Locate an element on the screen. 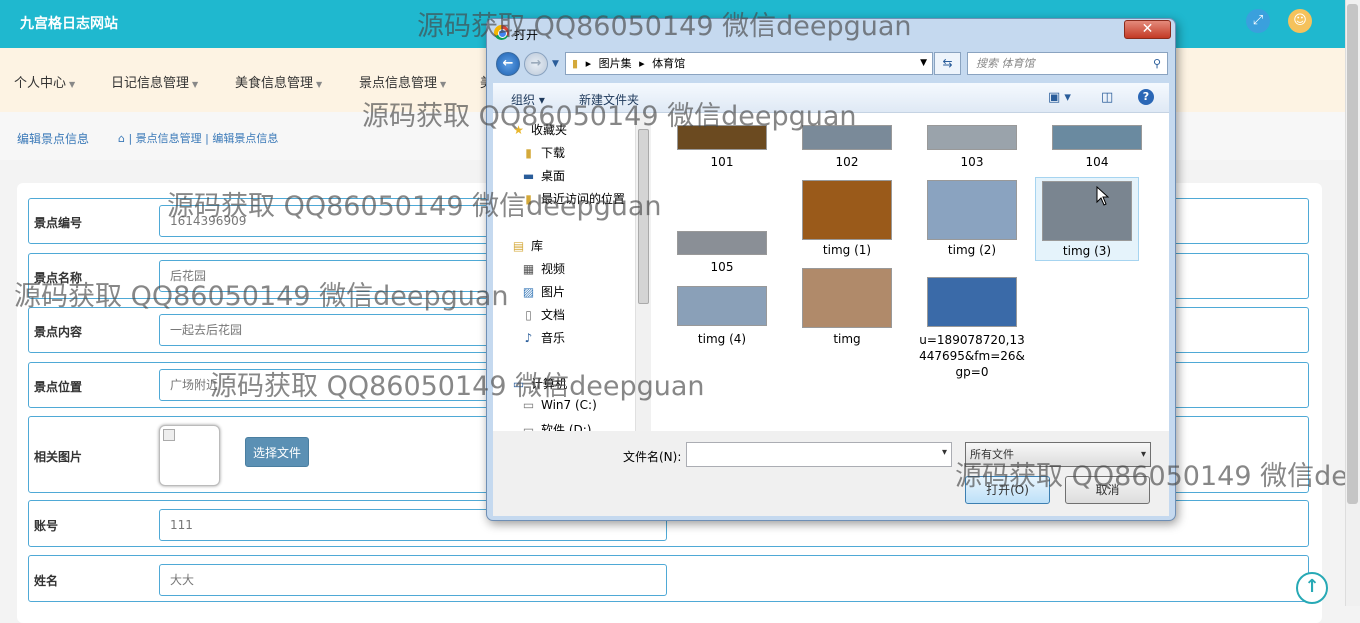 The height and width of the screenshot is (623, 1360). image-preview is located at coordinates (189, 455).